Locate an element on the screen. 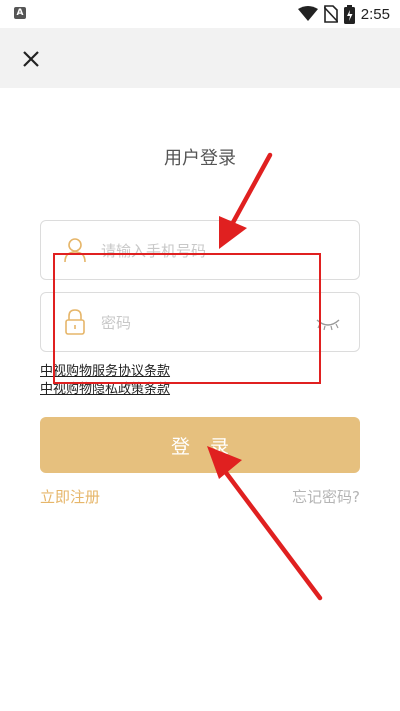 Image resolution: width=400 pixels, height=711 pixels. top-toolbar is located at coordinates (200, 58).